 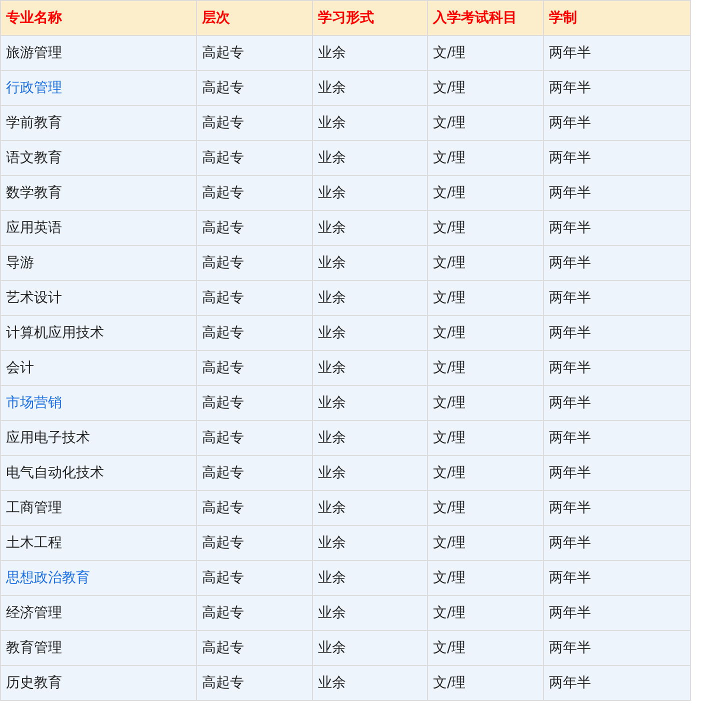 I want to click on table-cell: 工商管理, so click(x=98, y=508).